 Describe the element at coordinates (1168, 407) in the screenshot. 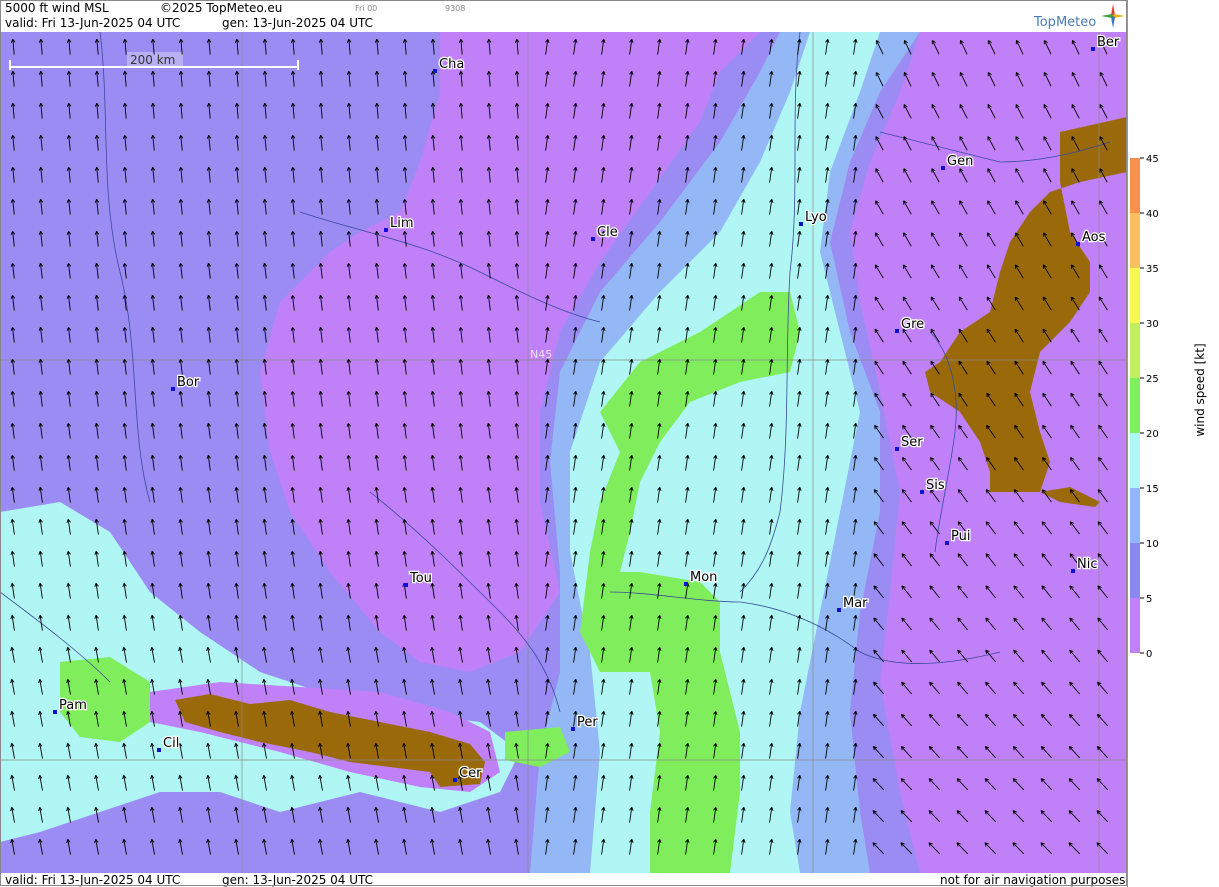

I see `wind-speed-legend: 0 5 10 15 20 25 30 35 40 45 wind speed [kt]` at that location.